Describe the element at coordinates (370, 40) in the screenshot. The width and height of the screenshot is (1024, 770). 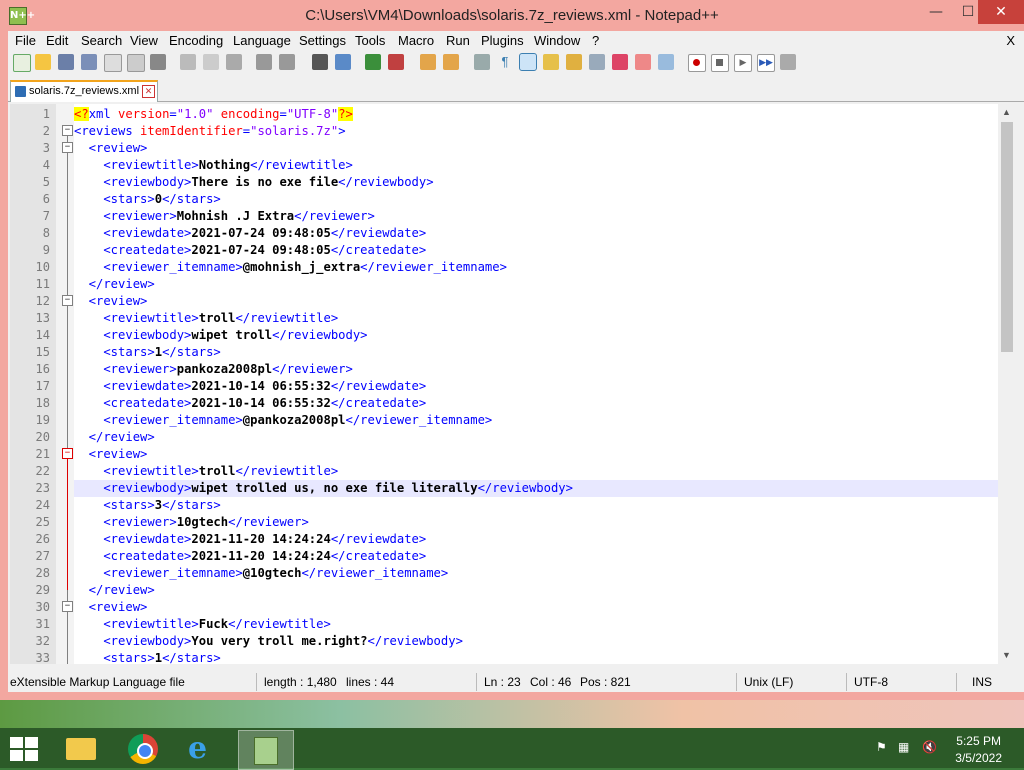
I see `menu-tools: Tools` at that location.